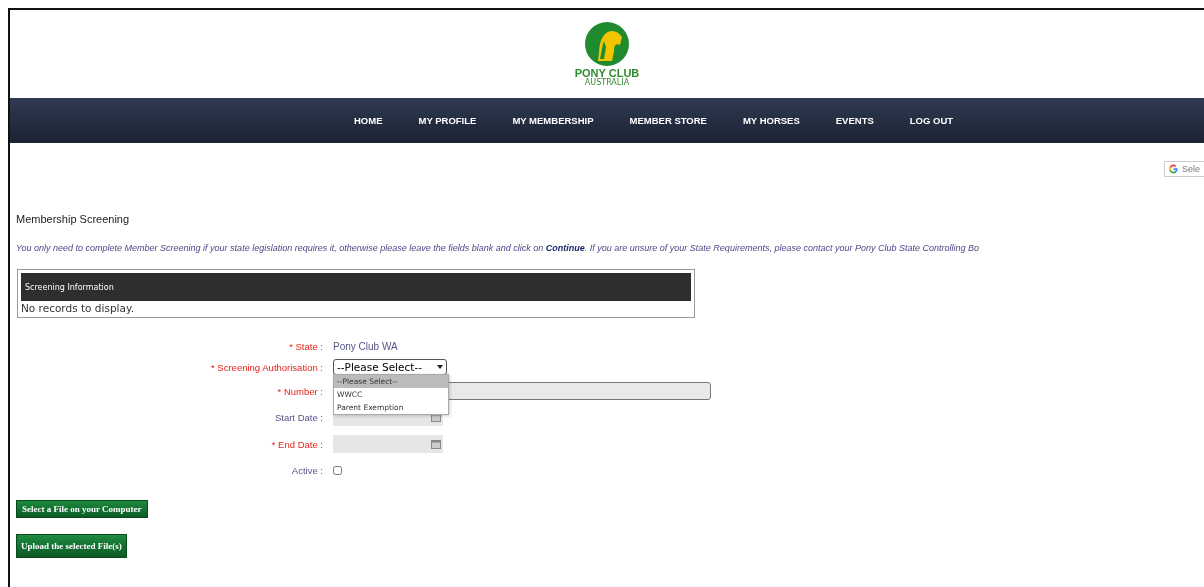  What do you see at coordinates (297, 444) in the screenshot?
I see `field-label: * End Date :` at bounding box center [297, 444].